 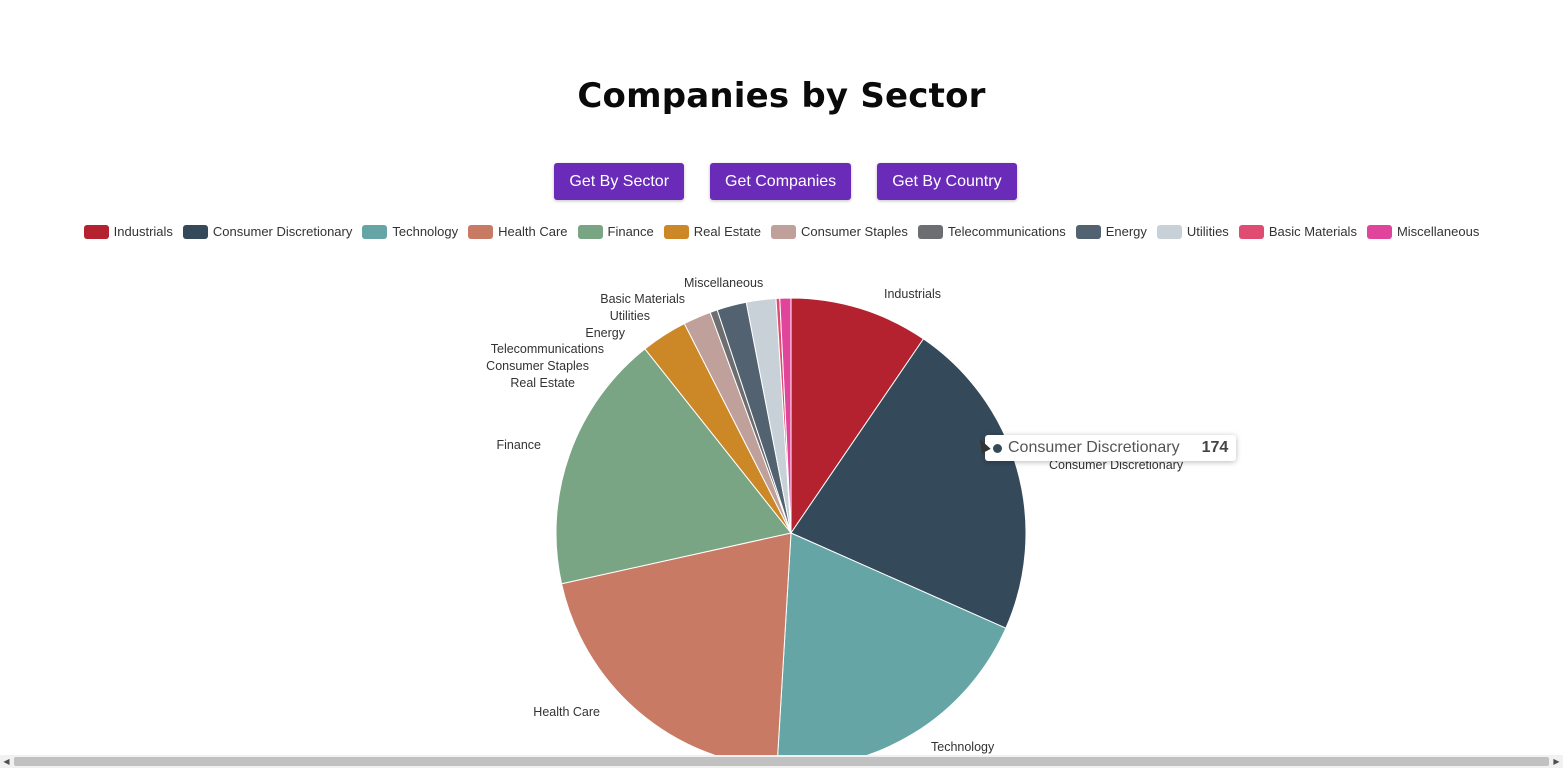 I want to click on slice-label: Utilities, so click(x=630, y=316).